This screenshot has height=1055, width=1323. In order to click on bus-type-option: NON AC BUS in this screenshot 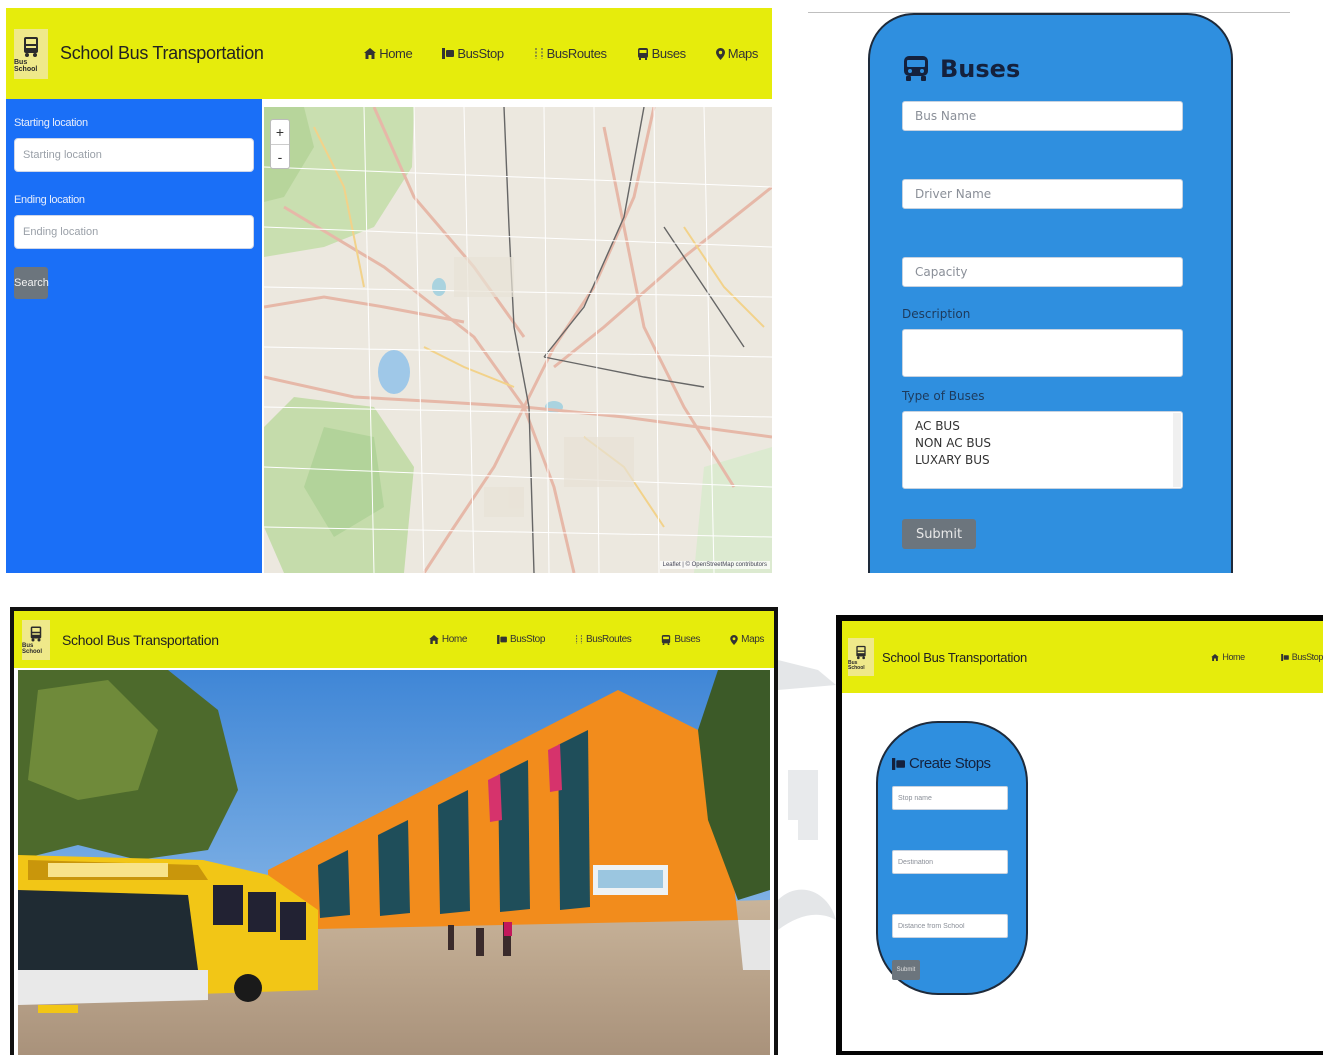, I will do `click(1042, 443)`.